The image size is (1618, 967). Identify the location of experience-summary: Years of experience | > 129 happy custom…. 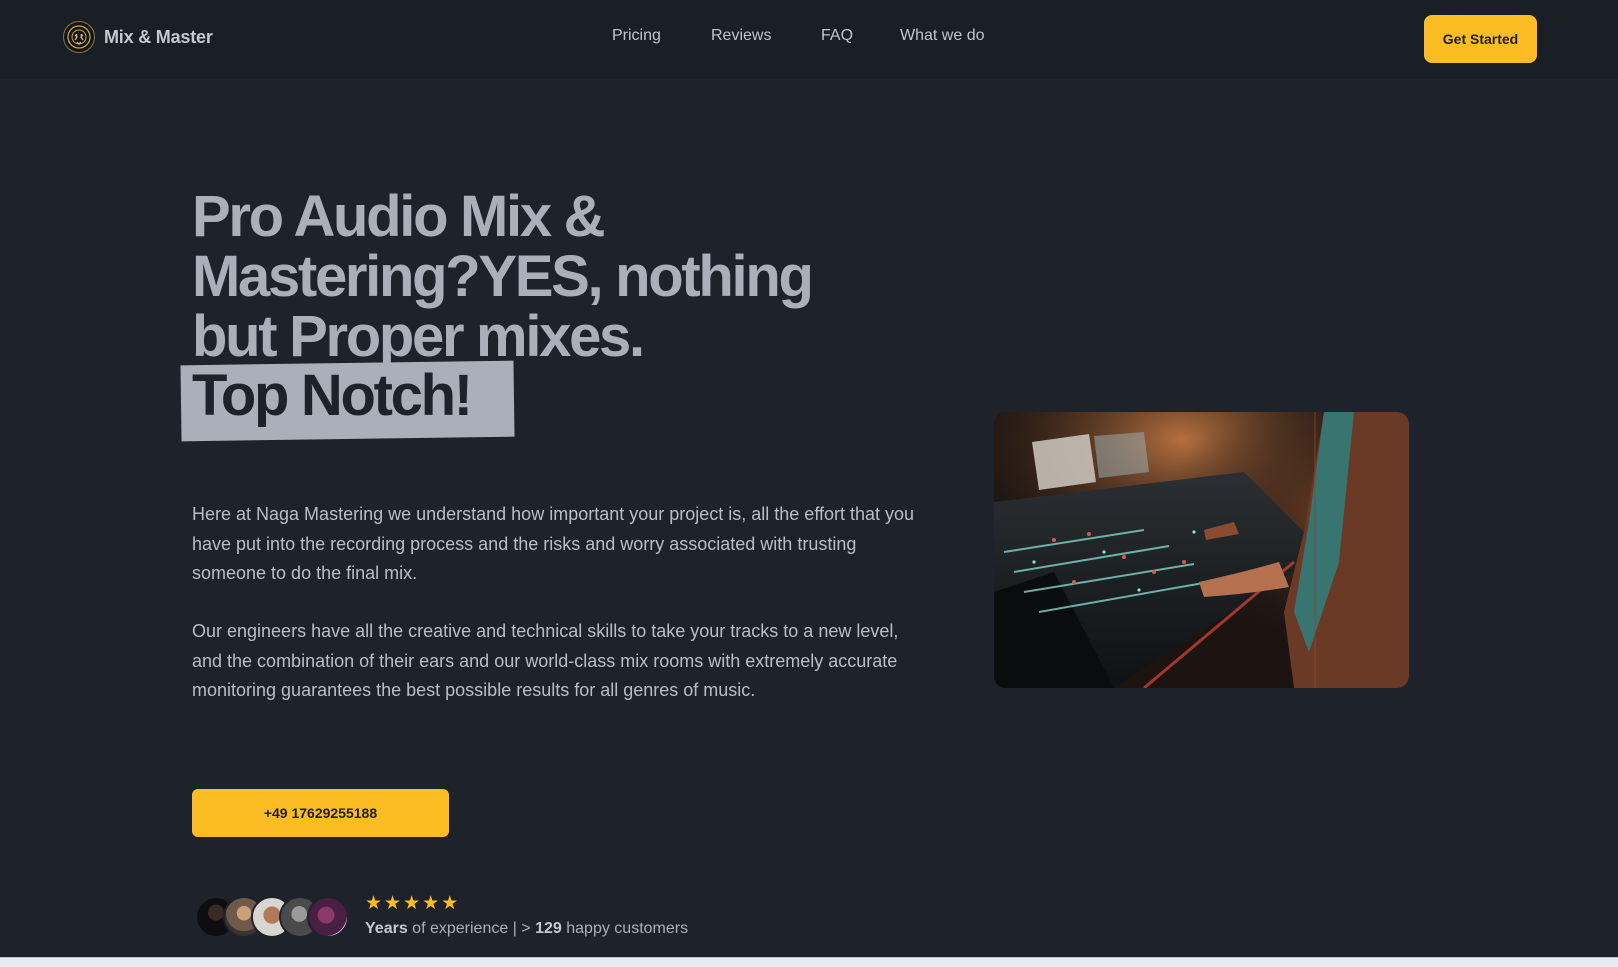
(526, 929).